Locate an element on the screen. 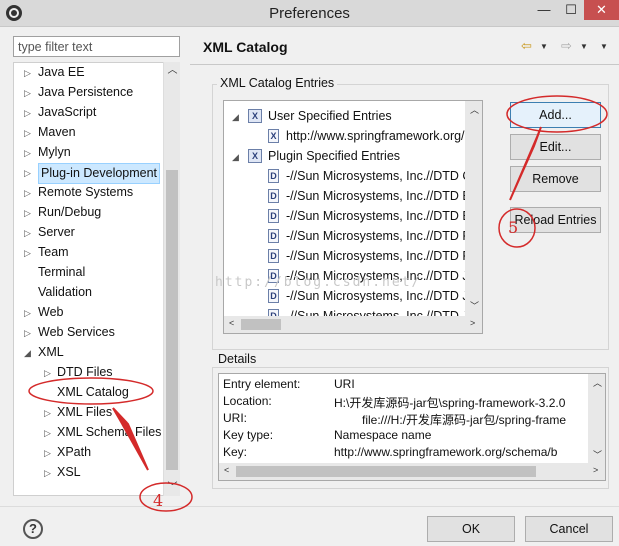 The height and width of the screenshot is (546, 619). tree-item-maven: ▷ Maven is located at coordinates (89, 132).